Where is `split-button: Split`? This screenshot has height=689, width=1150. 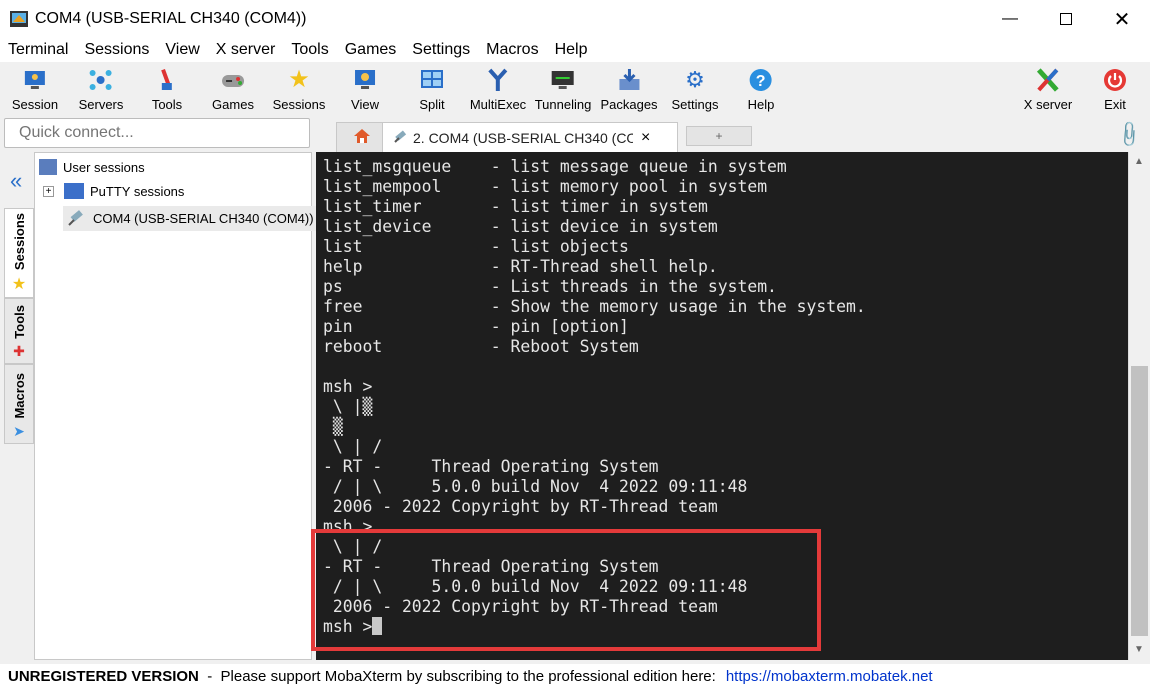
split-button: Split is located at coordinates (432, 89).